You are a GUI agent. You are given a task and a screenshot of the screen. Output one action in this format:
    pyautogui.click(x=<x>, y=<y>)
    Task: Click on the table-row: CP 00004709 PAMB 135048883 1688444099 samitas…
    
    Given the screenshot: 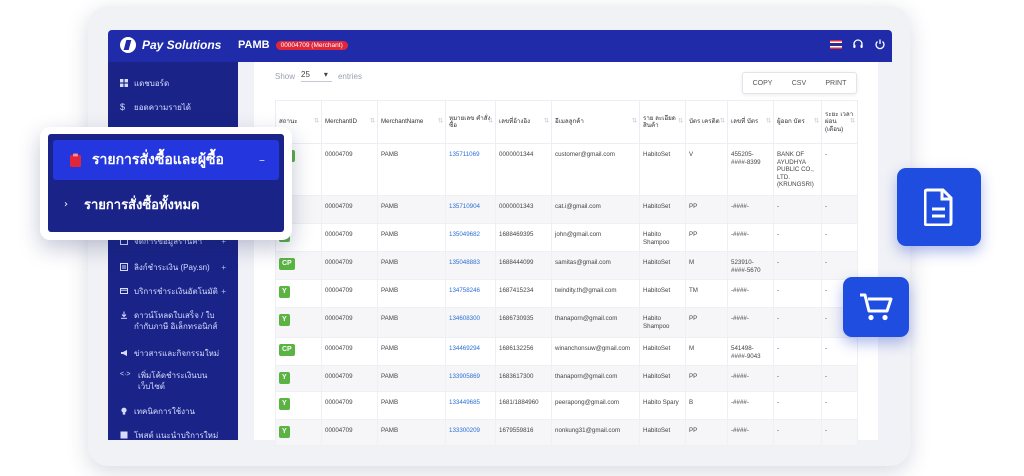 What is the action you would take?
    pyautogui.click(x=566, y=265)
    